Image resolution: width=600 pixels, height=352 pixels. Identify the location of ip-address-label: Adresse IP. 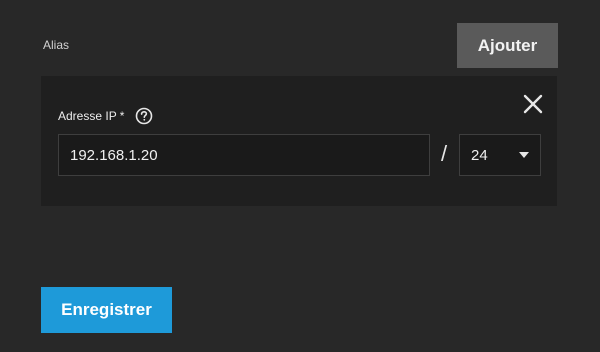
(87, 116).